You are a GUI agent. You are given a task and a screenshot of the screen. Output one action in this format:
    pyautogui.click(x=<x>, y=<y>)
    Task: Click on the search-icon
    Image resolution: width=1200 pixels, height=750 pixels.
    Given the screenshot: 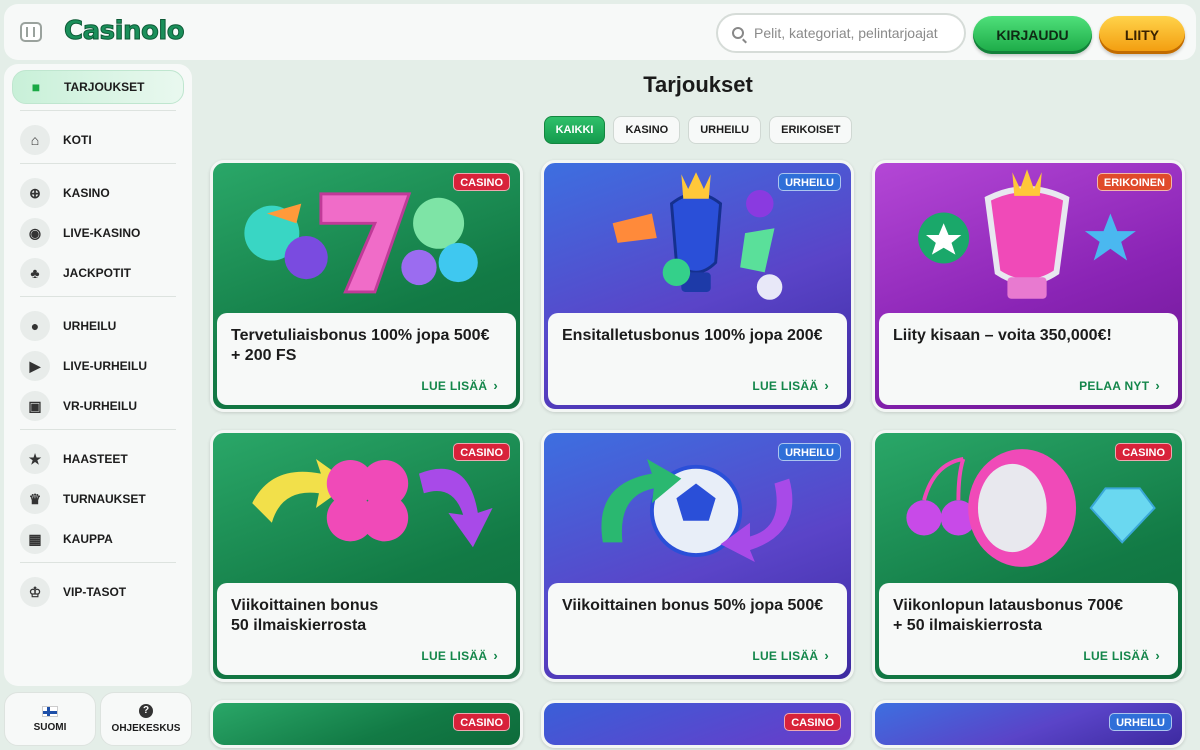 What is the action you would take?
    pyautogui.click(x=738, y=33)
    